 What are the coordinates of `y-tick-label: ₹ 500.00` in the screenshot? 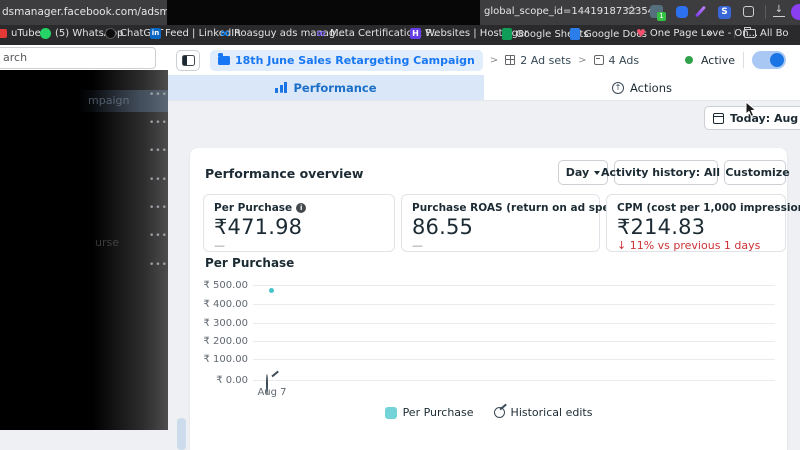 It's located at (225, 285).